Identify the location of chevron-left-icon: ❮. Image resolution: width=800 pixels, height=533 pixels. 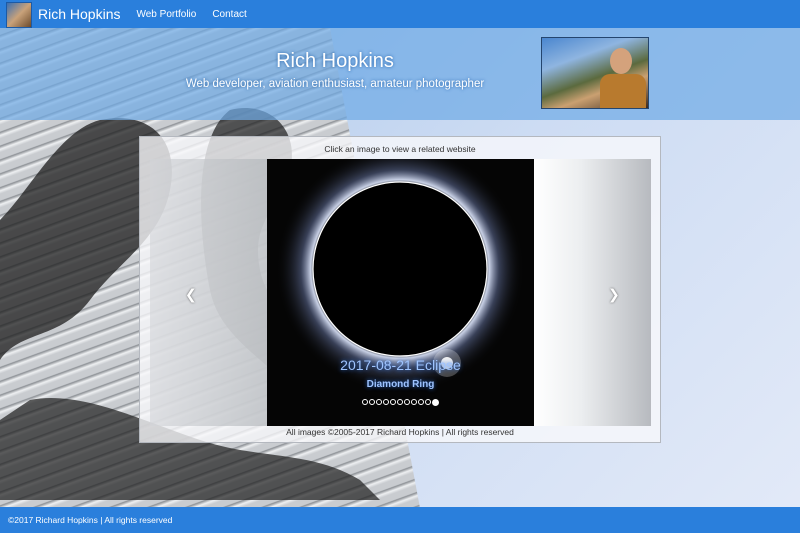
(191, 295).